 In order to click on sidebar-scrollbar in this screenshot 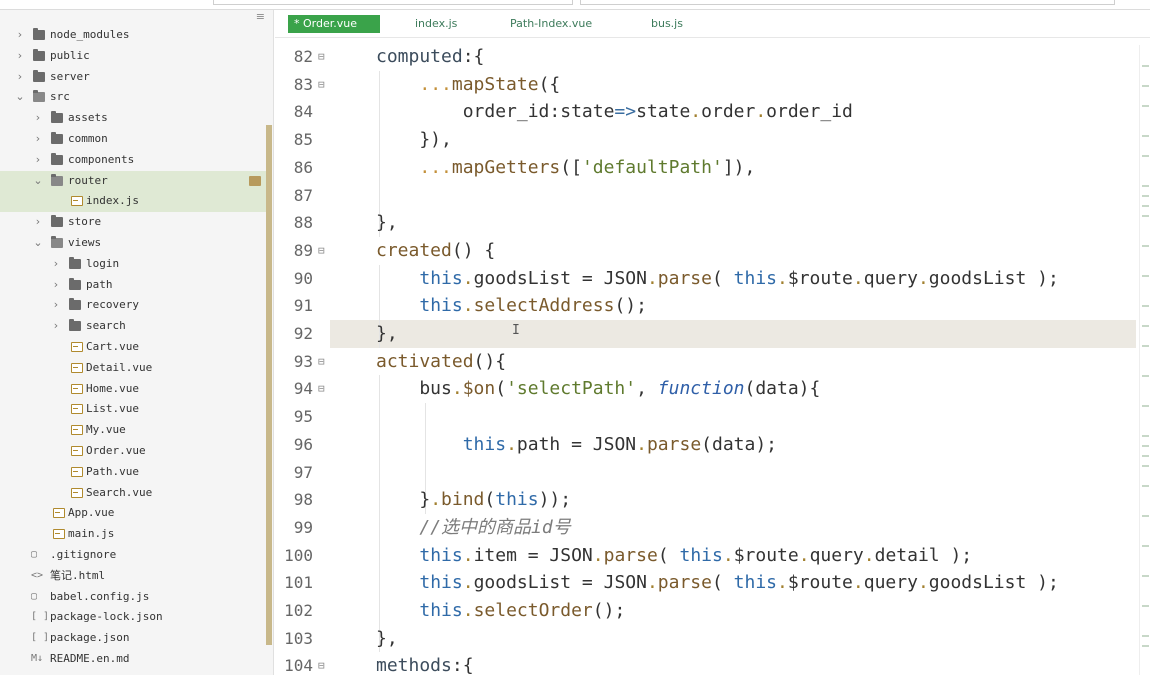, I will do `click(269, 385)`.